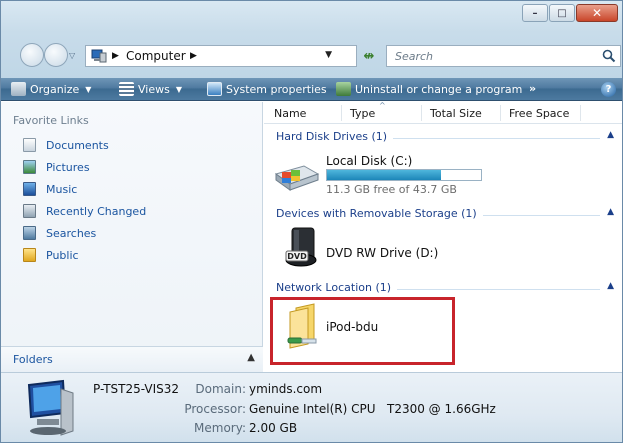 This screenshot has height=443, width=623. What do you see at coordinates (369, 161) in the screenshot?
I see `drive-name: Local Disk (C:)` at bounding box center [369, 161].